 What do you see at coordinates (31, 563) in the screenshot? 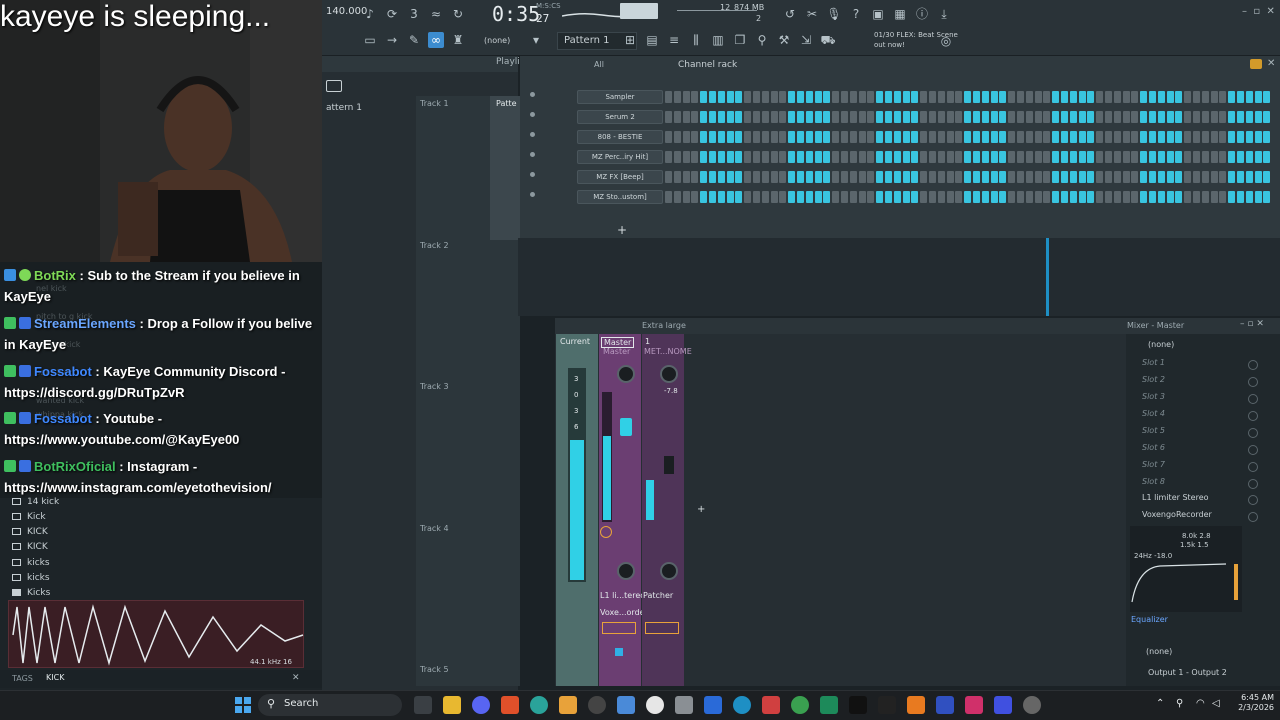
I see `folder-item: kicks` at bounding box center [31, 563].